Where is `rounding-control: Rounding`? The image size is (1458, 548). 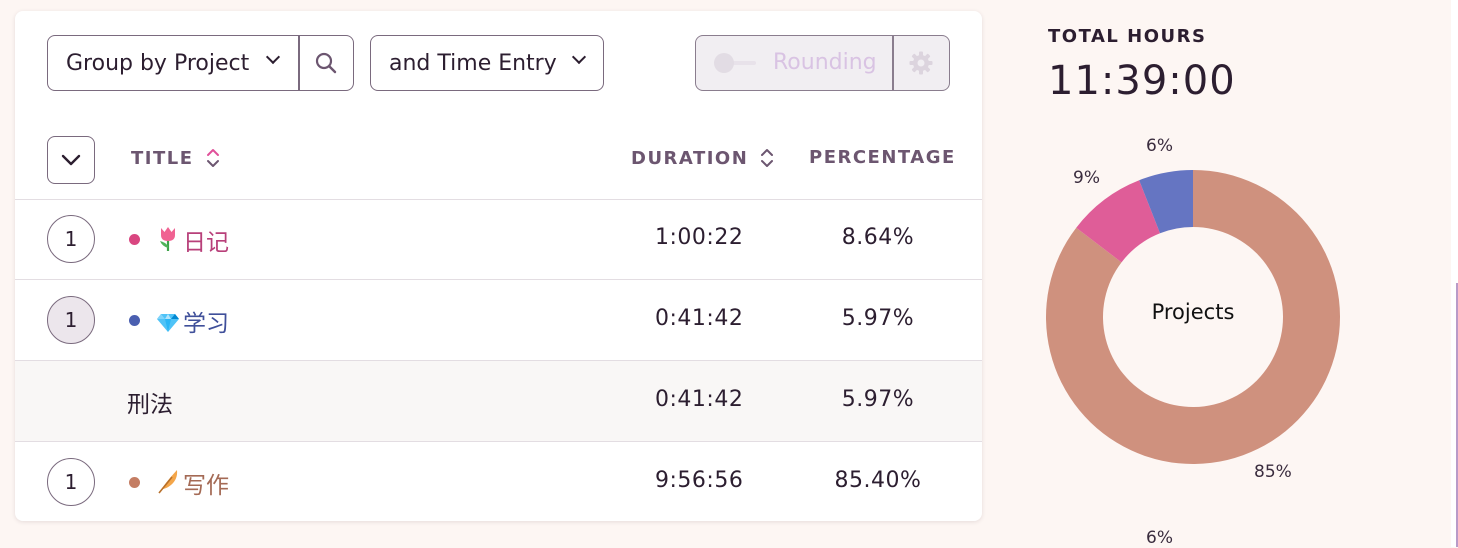
rounding-control: Rounding is located at coordinates (822, 63).